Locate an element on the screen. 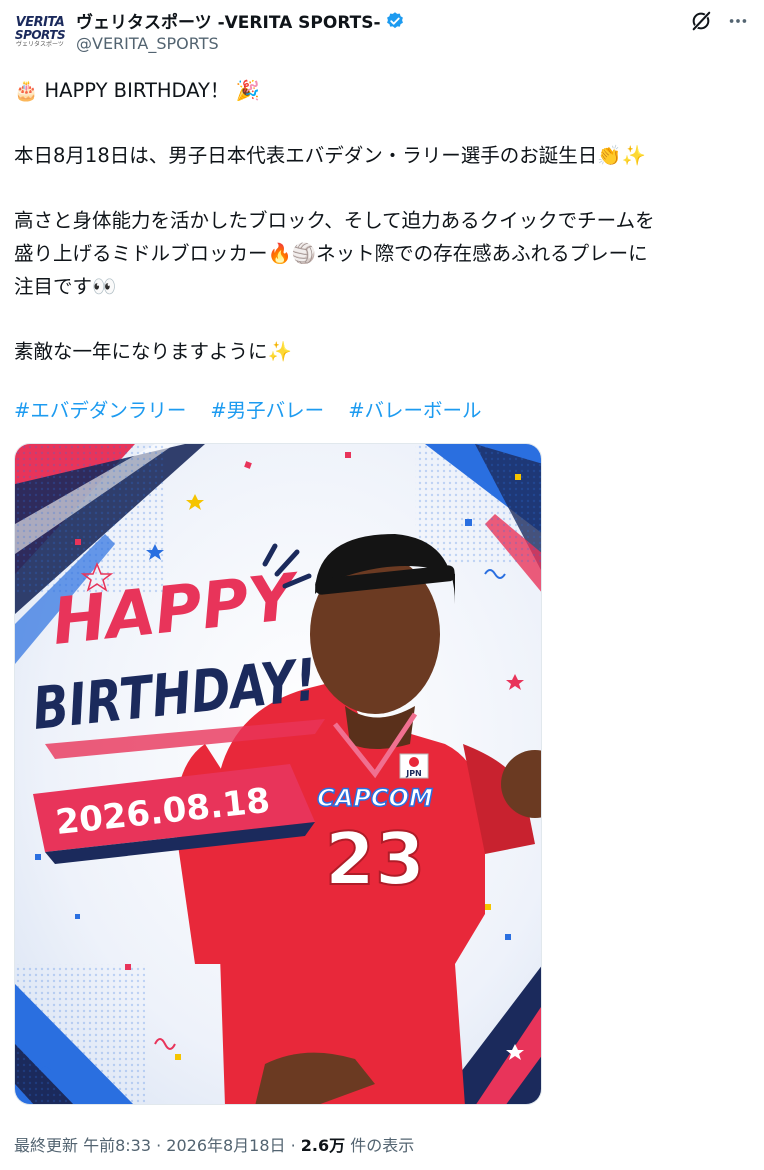 Image resolution: width=764 pixels, height=1170 pixels. eyes-emoji-icon: 👀 is located at coordinates (104, 286).